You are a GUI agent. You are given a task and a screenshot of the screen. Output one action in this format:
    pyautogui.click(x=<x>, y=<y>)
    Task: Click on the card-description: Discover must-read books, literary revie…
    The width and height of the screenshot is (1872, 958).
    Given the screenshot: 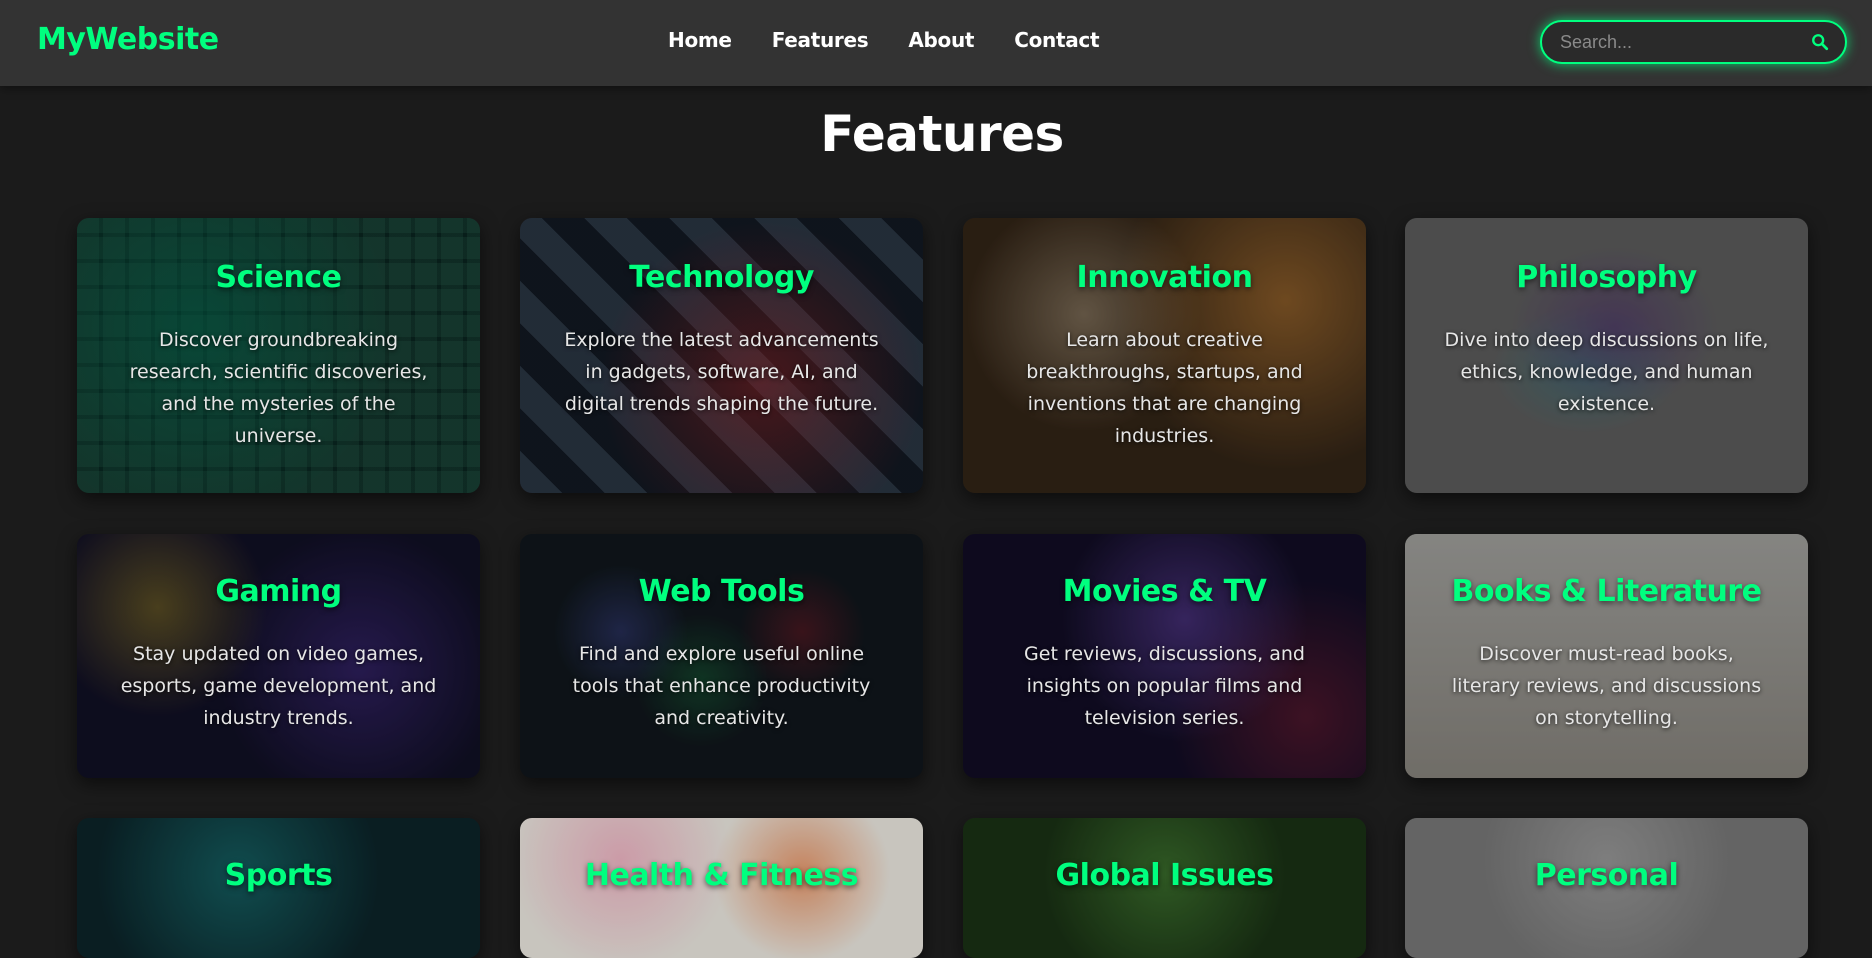 What is the action you would take?
    pyautogui.click(x=1606, y=686)
    